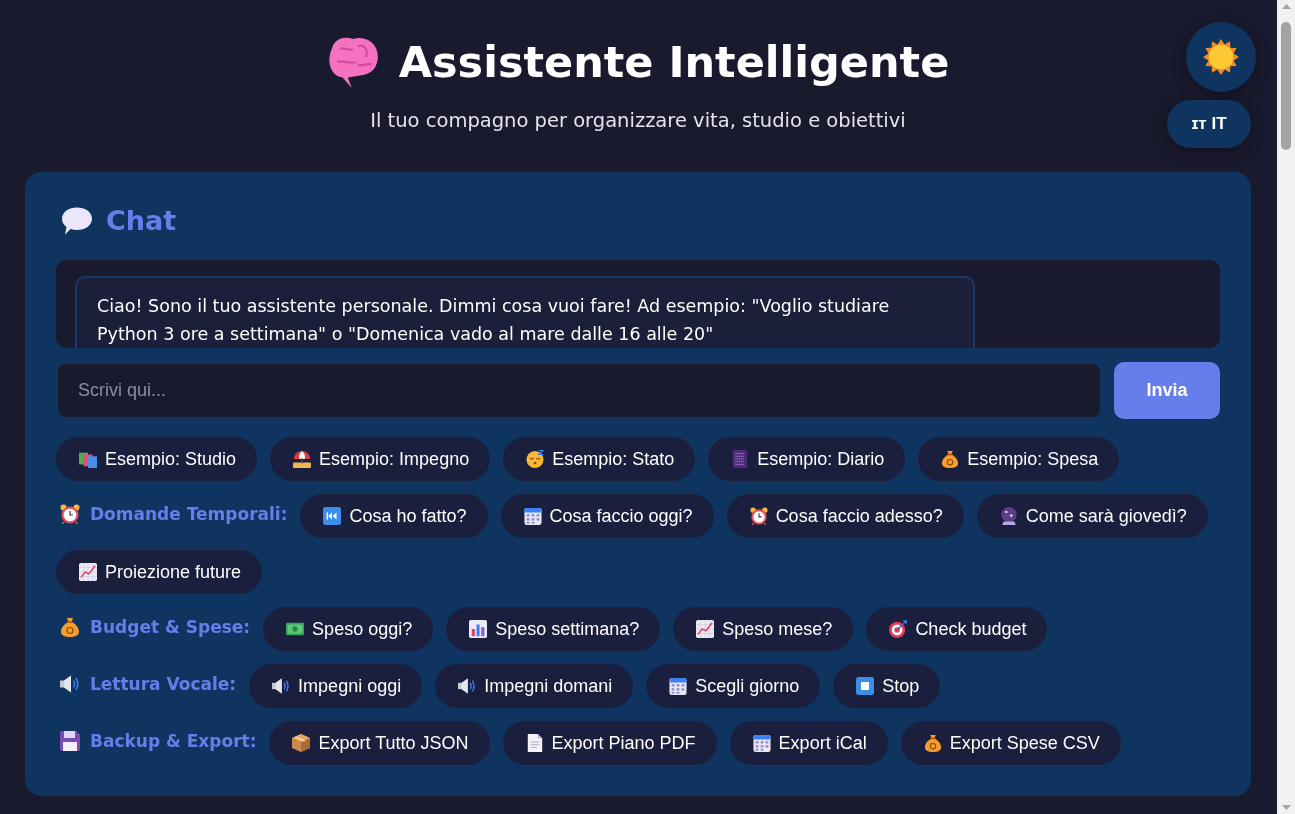 The image size is (1295, 814). Describe the element at coordinates (1286, 407) in the screenshot. I see `scrollbar` at that location.